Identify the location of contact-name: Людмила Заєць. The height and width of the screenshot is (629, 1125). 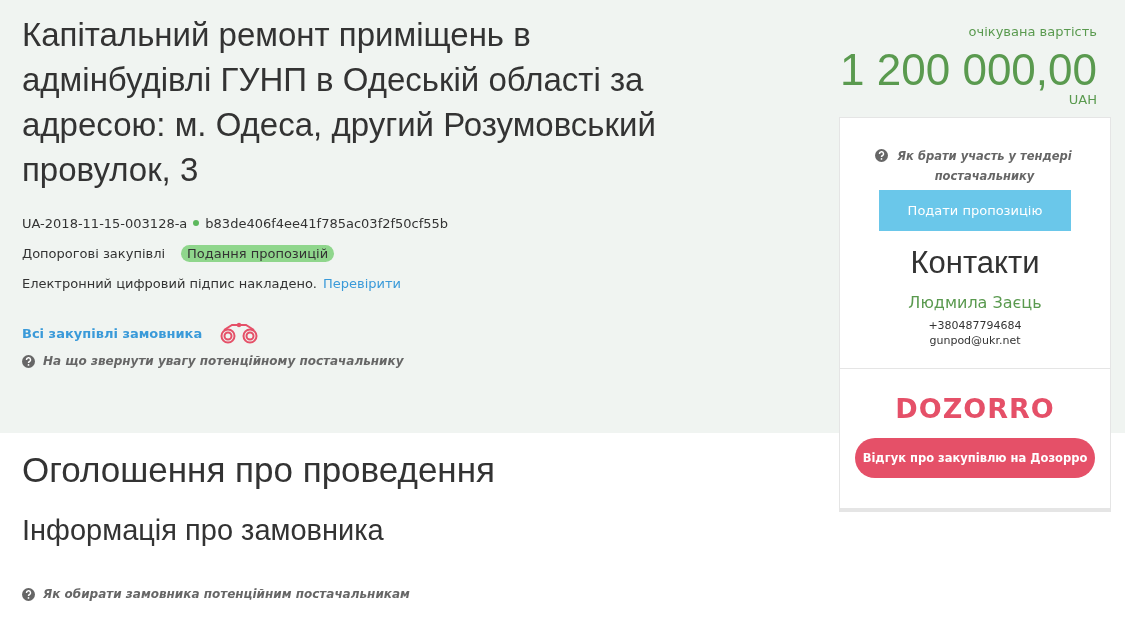
(975, 302).